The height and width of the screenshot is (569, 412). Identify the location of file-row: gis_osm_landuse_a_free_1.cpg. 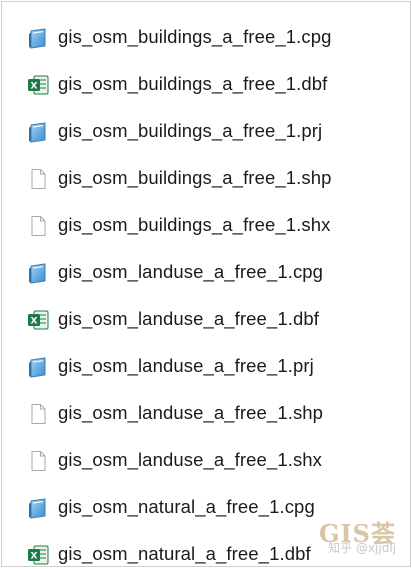
(206, 272).